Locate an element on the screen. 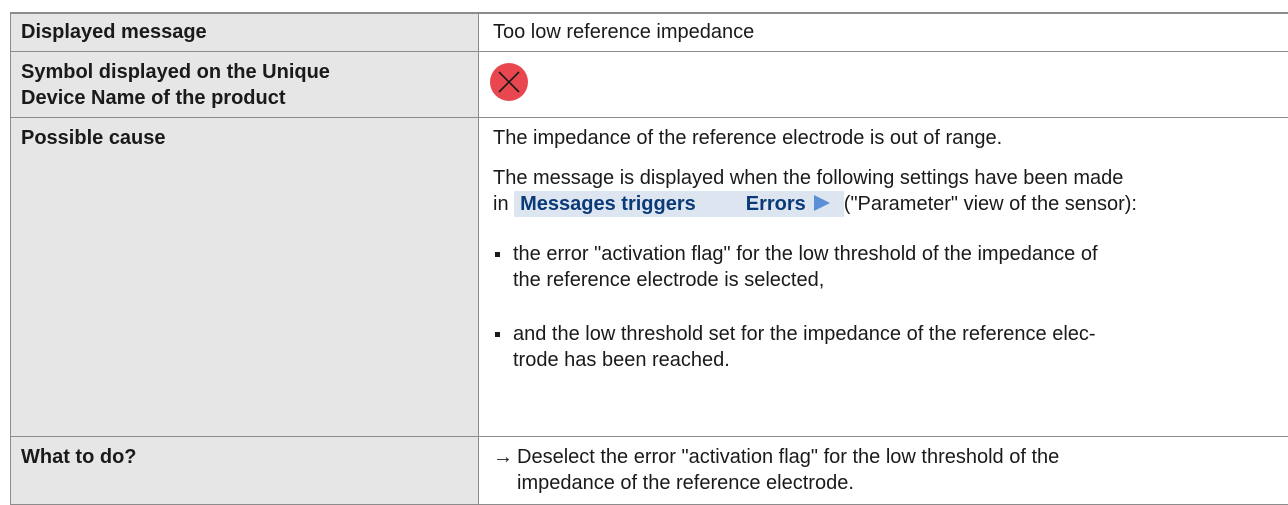 The height and width of the screenshot is (505, 1288). displayed-message-label: Displayed message is located at coordinates (245, 32).